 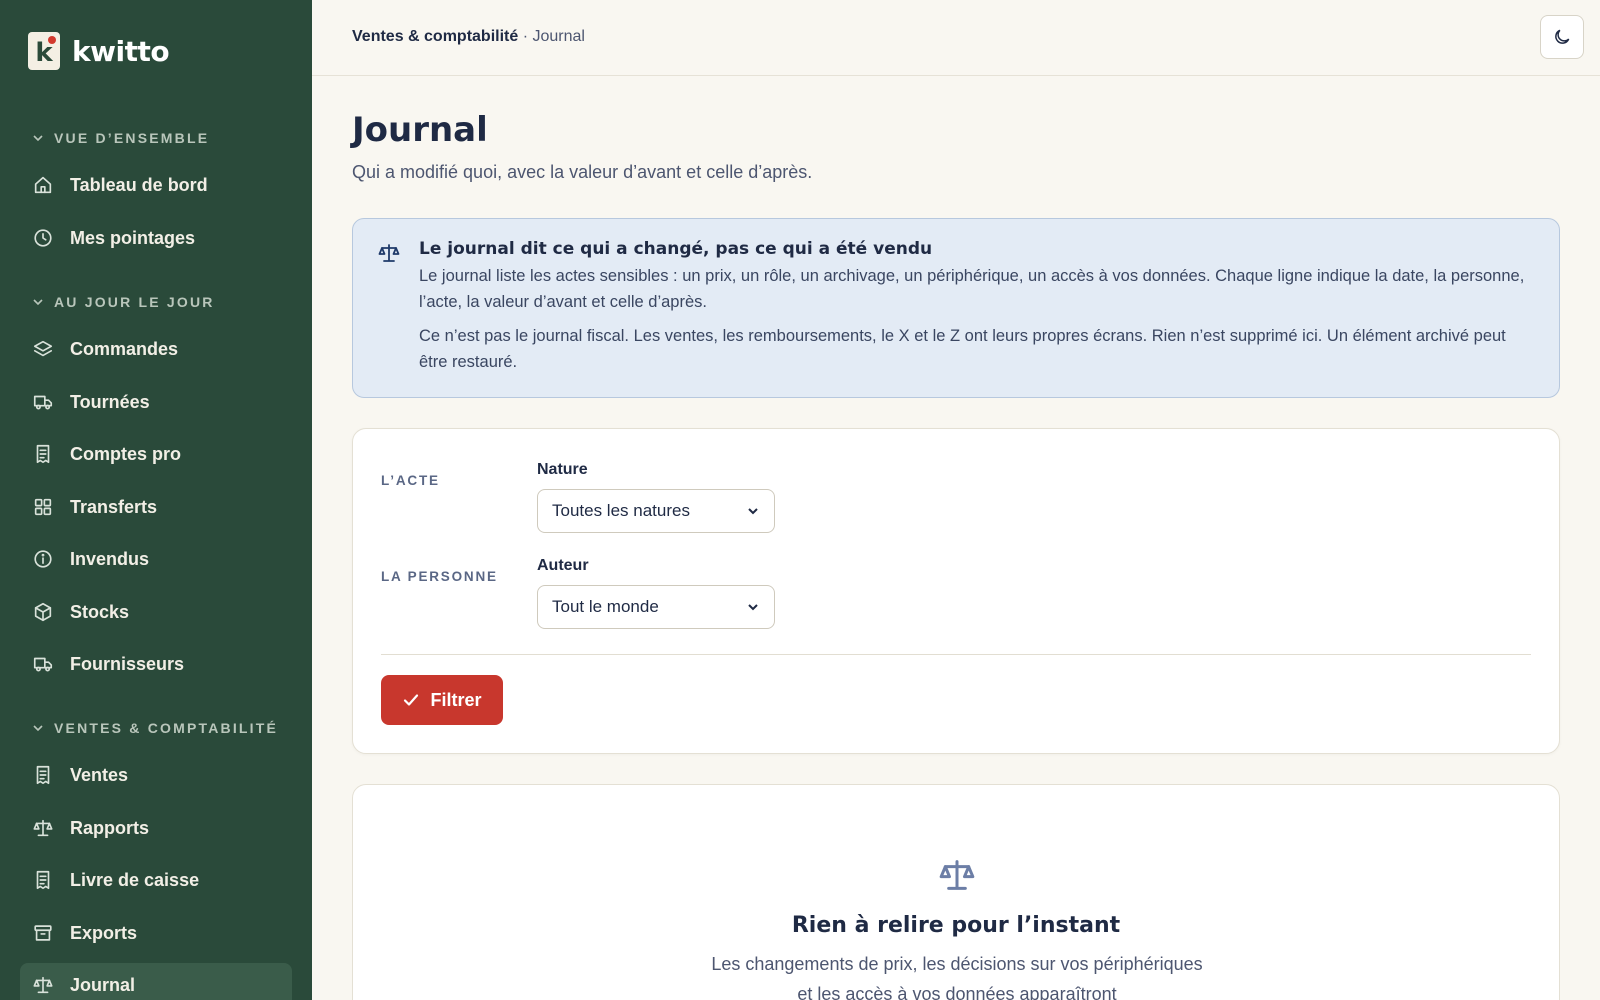 I want to click on nav-group-ventes-comptabilite: VENTES & COMPTABILITÉ, so click(x=155, y=728).